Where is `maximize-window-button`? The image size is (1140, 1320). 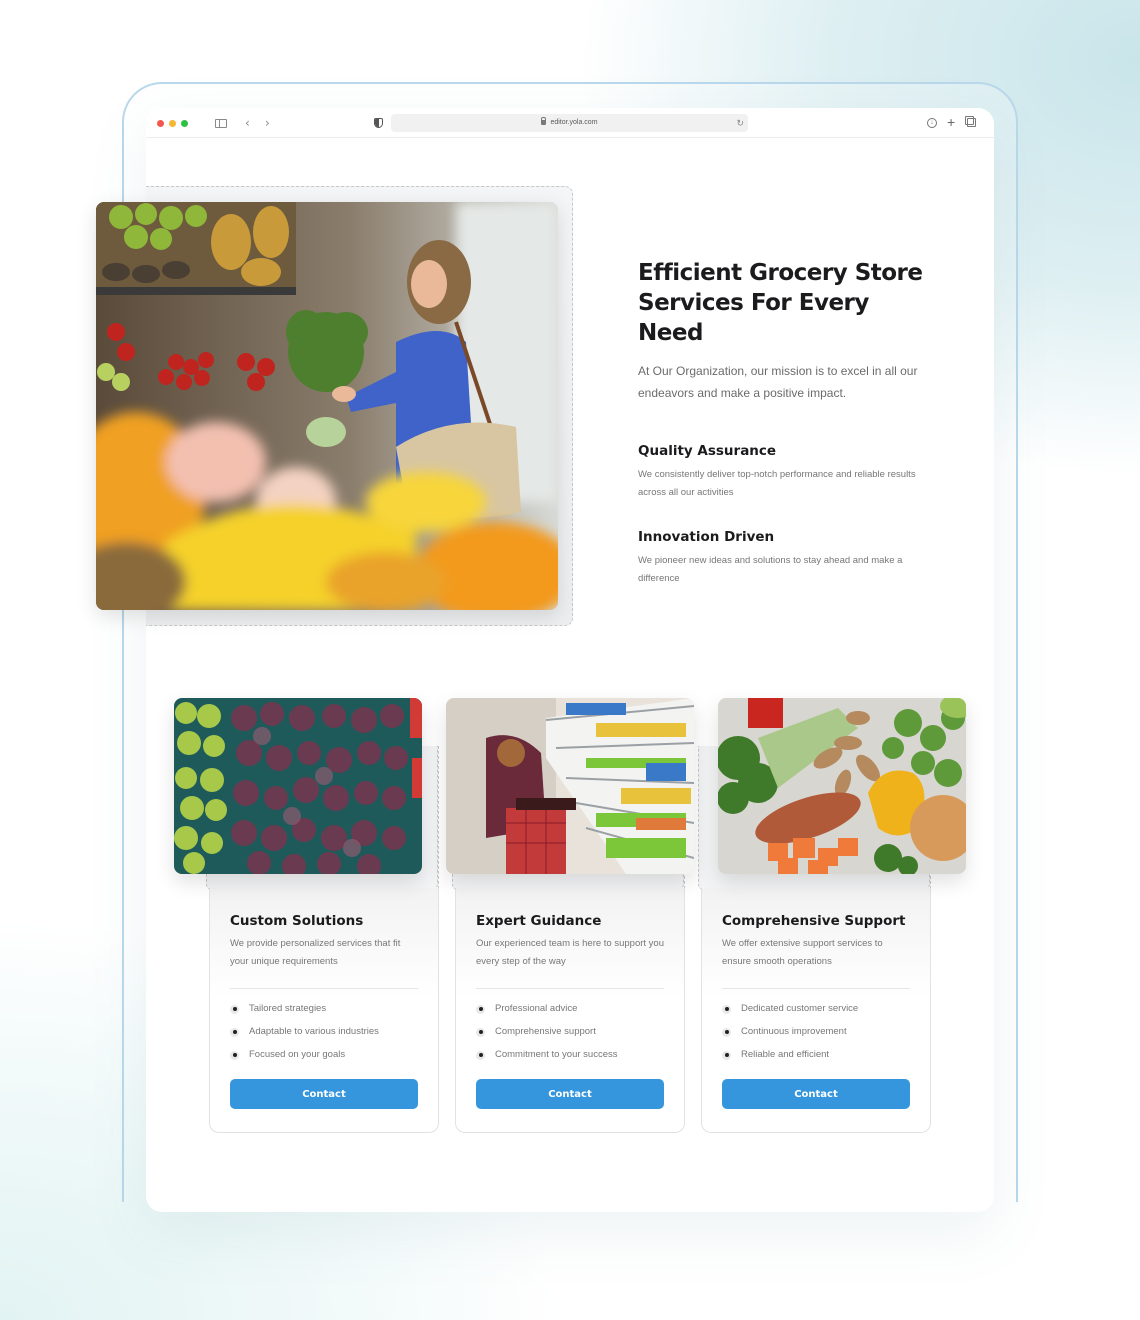 maximize-window-button is located at coordinates (184, 123).